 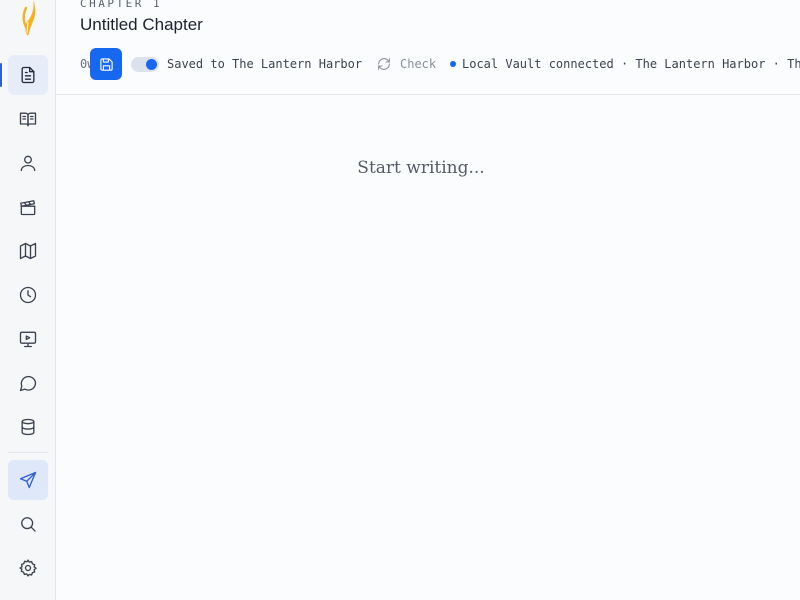 I want to click on map-icon, so click(x=28, y=251).